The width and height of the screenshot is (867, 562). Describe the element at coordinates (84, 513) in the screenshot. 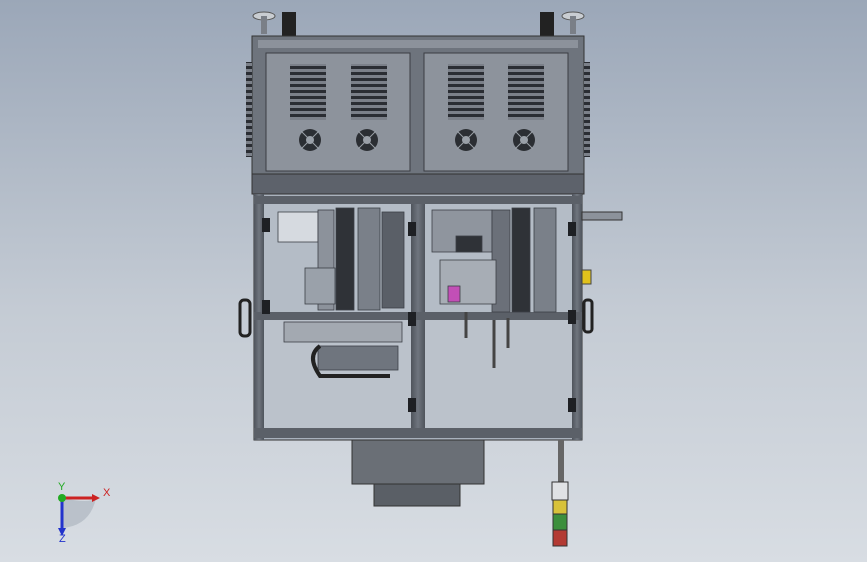

I see `coordinate-triad: X Y Z` at that location.